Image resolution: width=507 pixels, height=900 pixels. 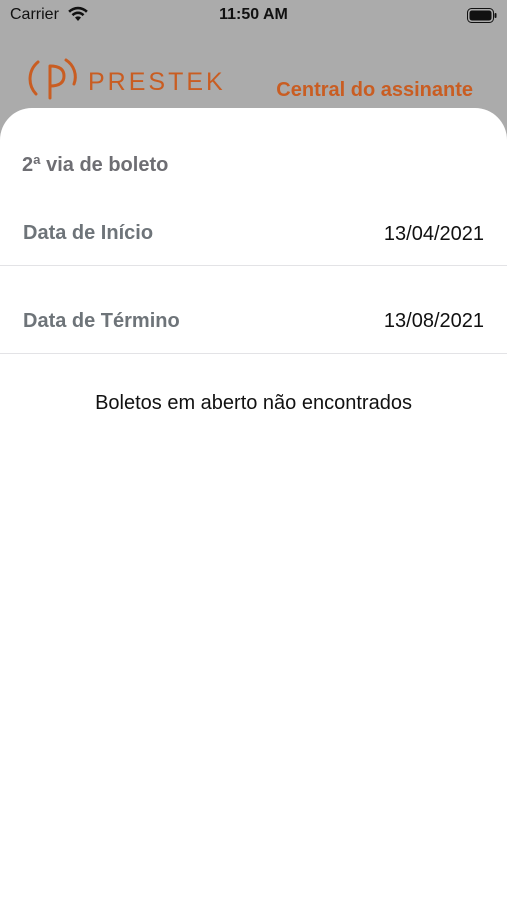 I want to click on prestek-logo: PRESTEK, so click(x=133, y=74).